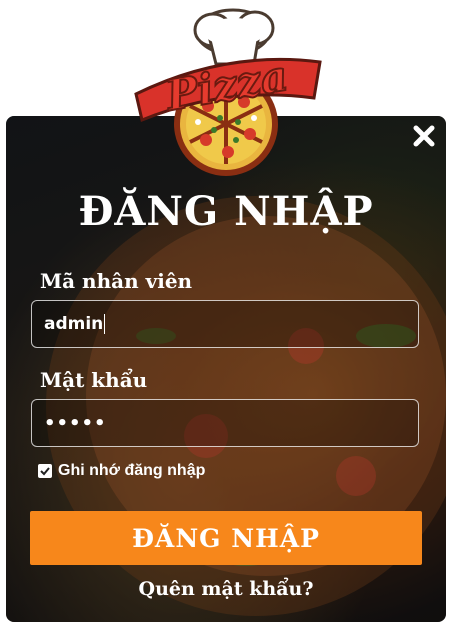 The height and width of the screenshot is (628, 452). What do you see at coordinates (74, 324) in the screenshot?
I see `employee-id-value: admin` at bounding box center [74, 324].